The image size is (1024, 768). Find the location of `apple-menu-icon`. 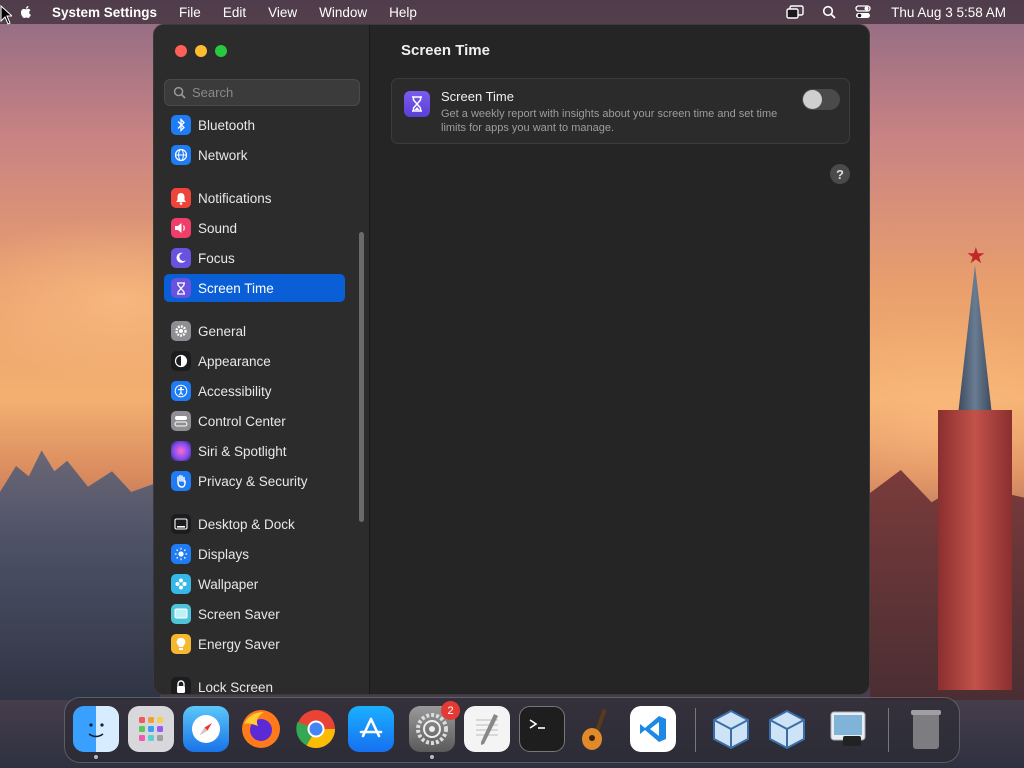

apple-menu-icon is located at coordinates (26, 12).